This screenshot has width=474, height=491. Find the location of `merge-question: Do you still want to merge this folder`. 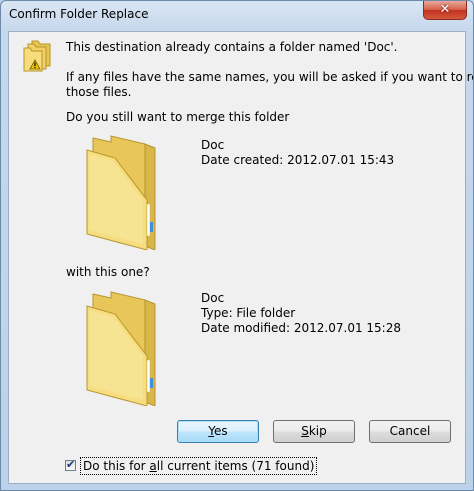

merge-question: Do you still want to merge this folder is located at coordinates (178, 117).